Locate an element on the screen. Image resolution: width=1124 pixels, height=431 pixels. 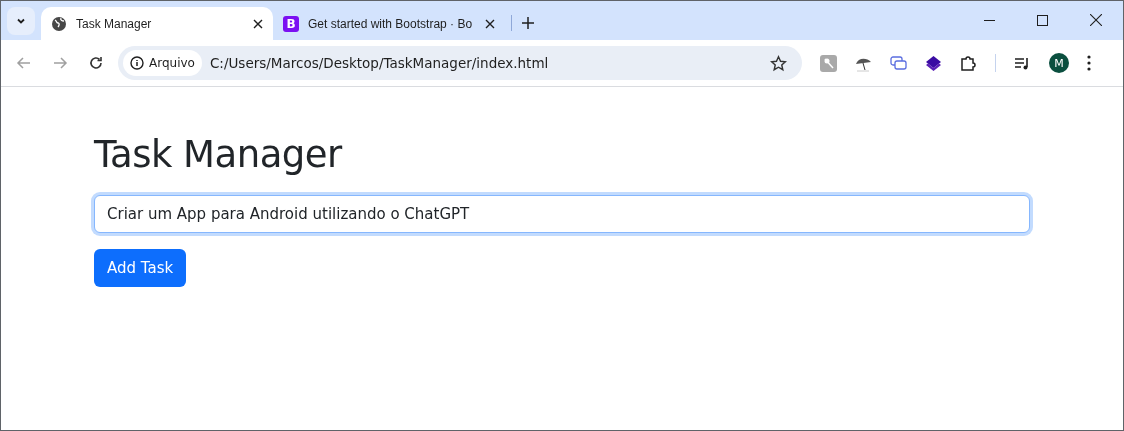
reload-icon is located at coordinates (96, 63).